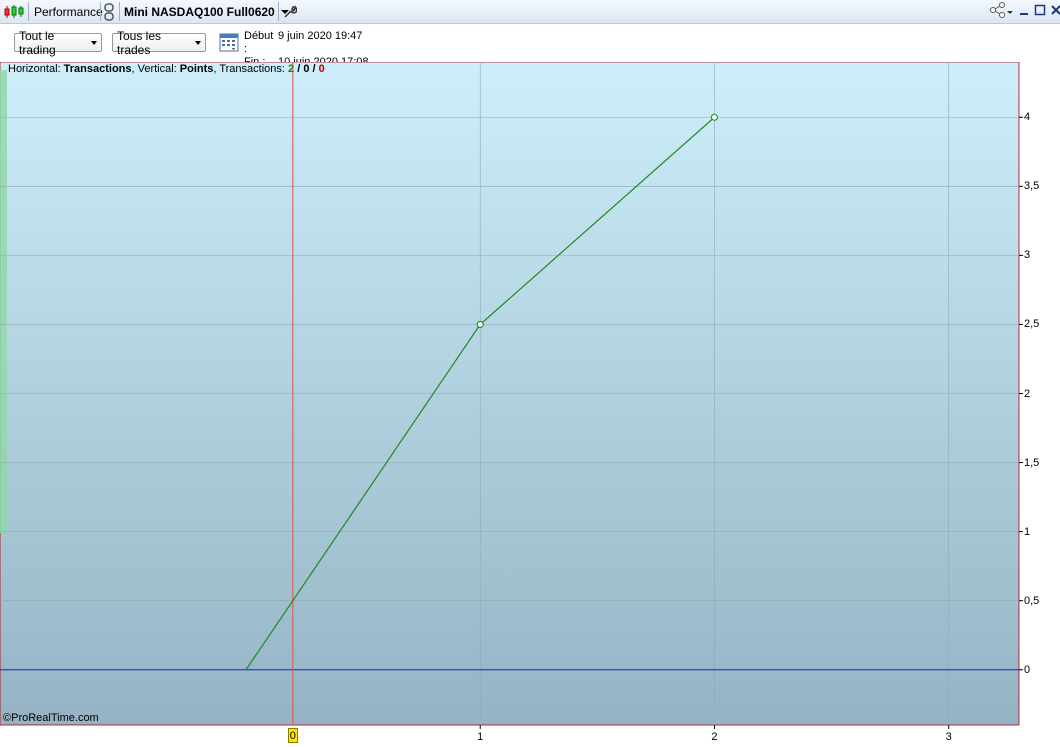 This screenshot has width=1060, height=747. What do you see at coordinates (7, 718) in the screenshot?
I see `prorealtime-logo-icon: ©` at bounding box center [7, 718].